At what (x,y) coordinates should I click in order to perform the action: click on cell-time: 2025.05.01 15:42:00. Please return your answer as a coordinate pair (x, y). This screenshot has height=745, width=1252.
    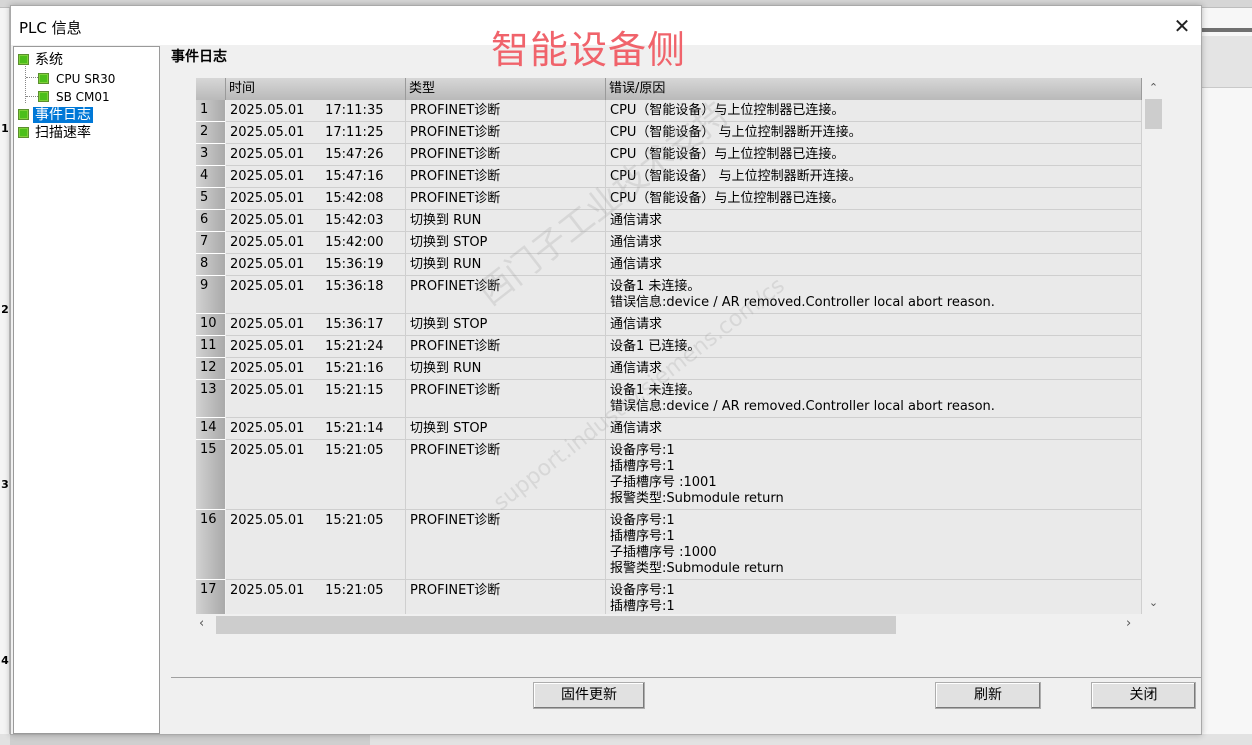
    Looking at the image, I should click on (316, 243).